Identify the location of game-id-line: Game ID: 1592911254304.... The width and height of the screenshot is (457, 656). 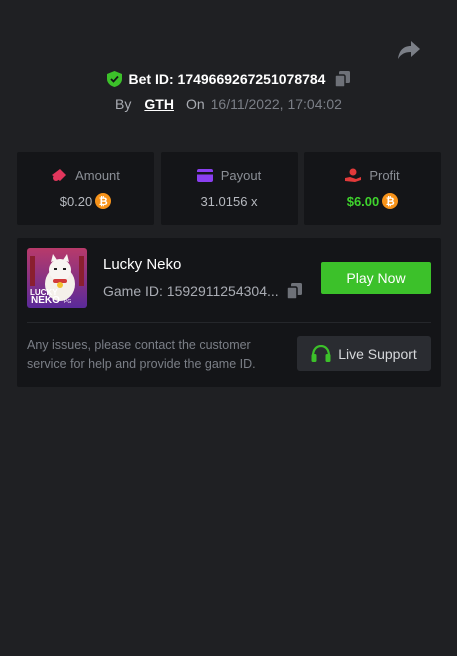
(202, 291).